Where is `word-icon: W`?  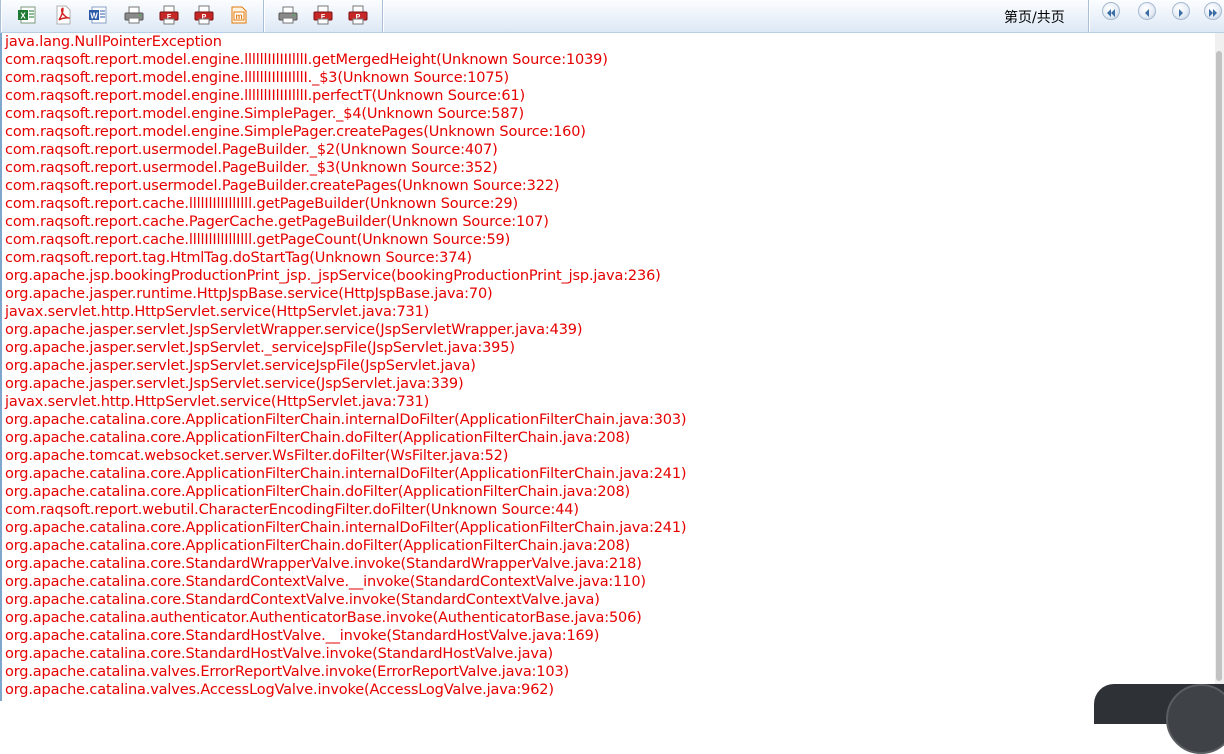
word-icon: W is located at coordinates (98, 15).